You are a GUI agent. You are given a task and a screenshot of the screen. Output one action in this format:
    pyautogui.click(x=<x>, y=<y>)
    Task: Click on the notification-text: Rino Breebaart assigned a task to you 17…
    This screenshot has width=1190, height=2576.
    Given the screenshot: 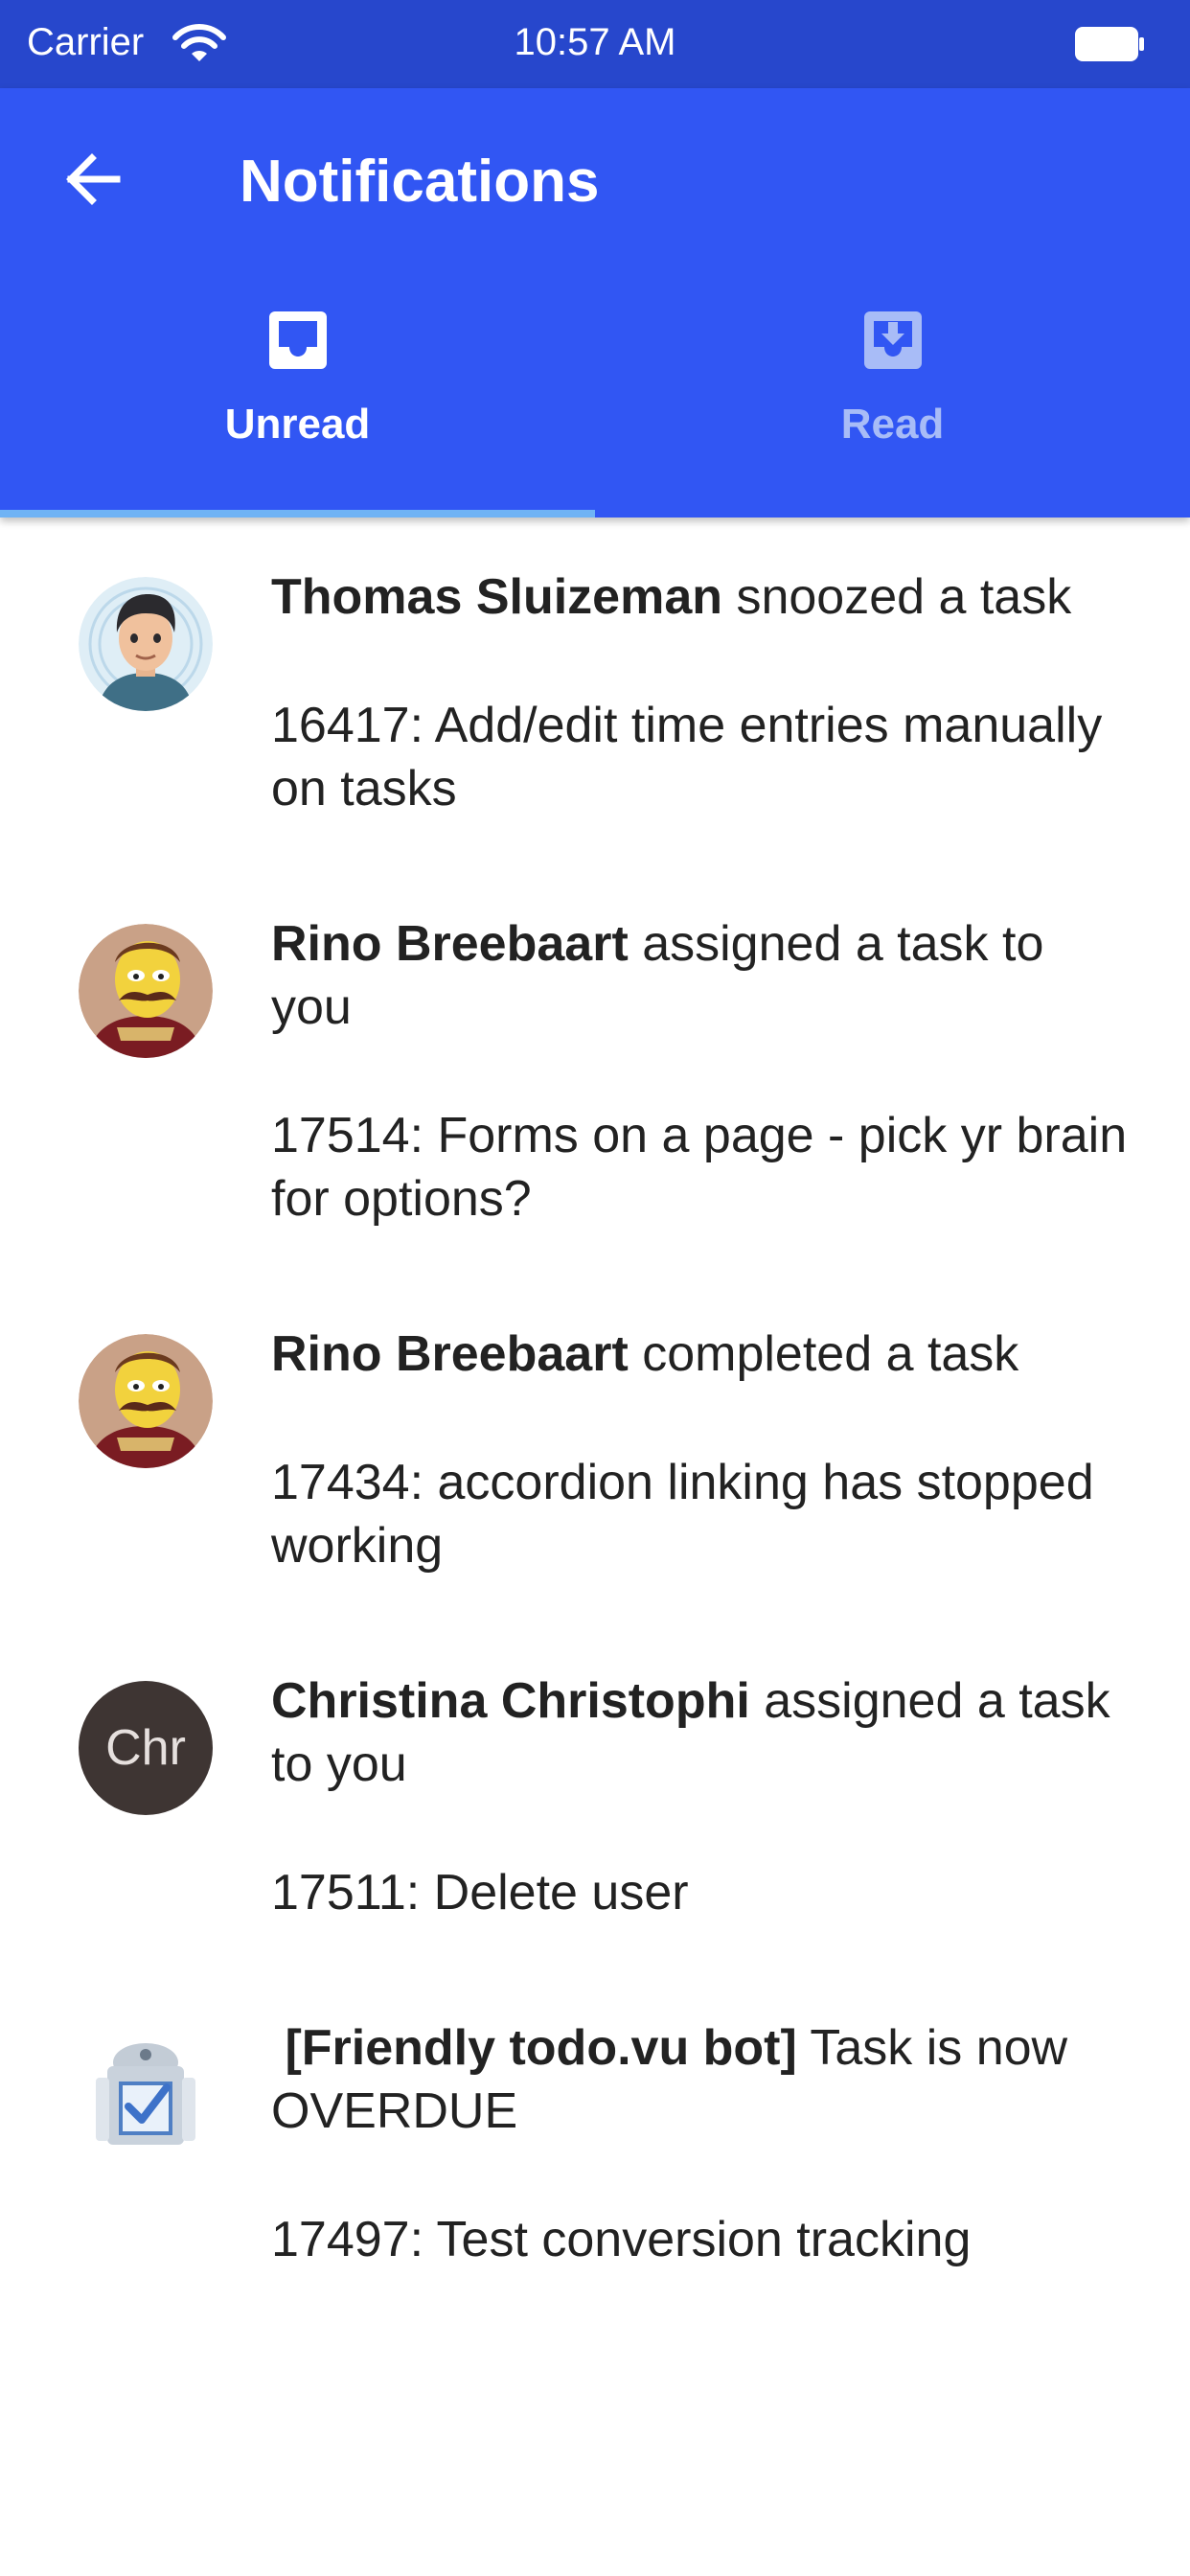 What is the action you would take?
    pyautogui.click(x=702, y=1071)
    